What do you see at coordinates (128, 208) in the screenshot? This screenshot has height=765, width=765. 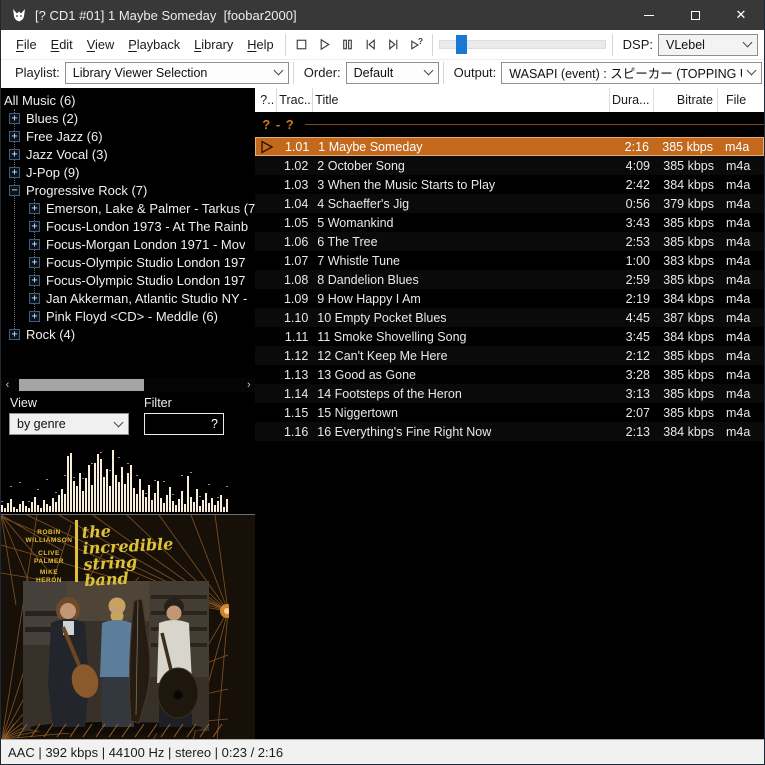 I see `tree-item: + Emerson, Lake & Palmer - Tarkus (7` at bounding box center [128, 208].